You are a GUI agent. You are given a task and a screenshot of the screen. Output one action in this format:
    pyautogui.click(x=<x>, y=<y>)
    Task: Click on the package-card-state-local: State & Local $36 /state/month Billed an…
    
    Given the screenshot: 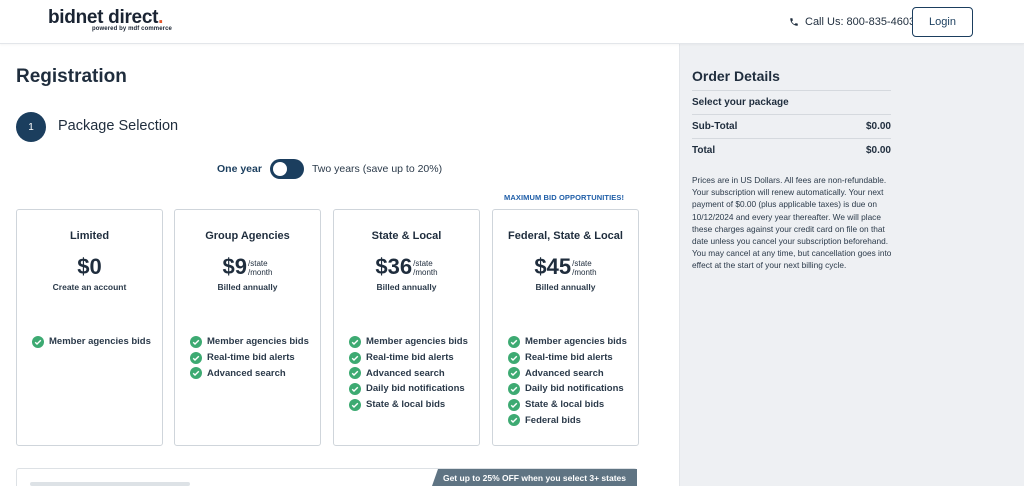 What is the action you would take?
    pyautogui.click(x=406, y=327)
    